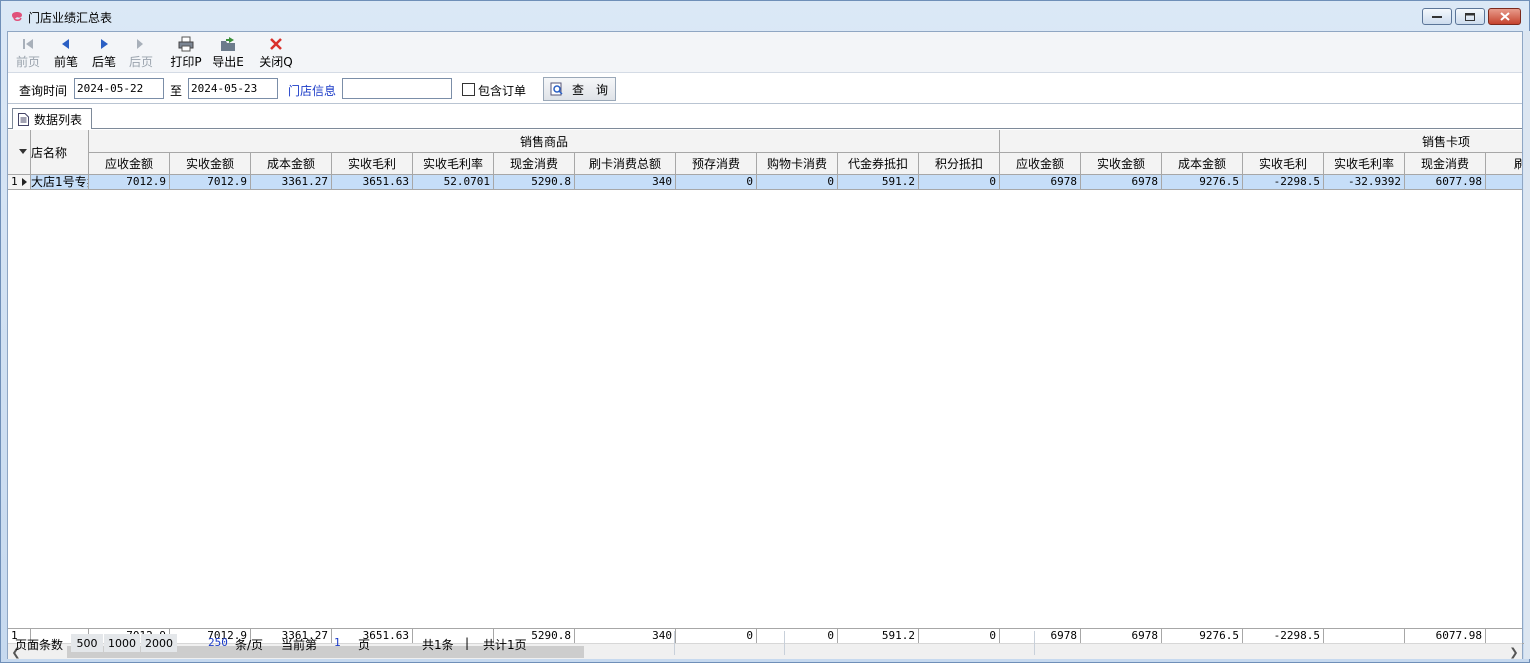  What do you see at coordinates (716, 164) in the screenshot?
I see `column-header: 预存消费` at bounding box center [716, 164].